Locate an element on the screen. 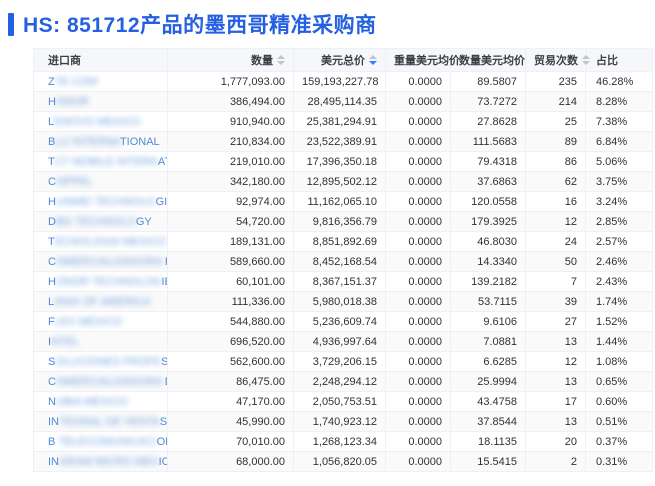 Image resolution: width=655 pixels, height=486 pixels. cell-share: 5.06% is located at coordinates (619, 161).